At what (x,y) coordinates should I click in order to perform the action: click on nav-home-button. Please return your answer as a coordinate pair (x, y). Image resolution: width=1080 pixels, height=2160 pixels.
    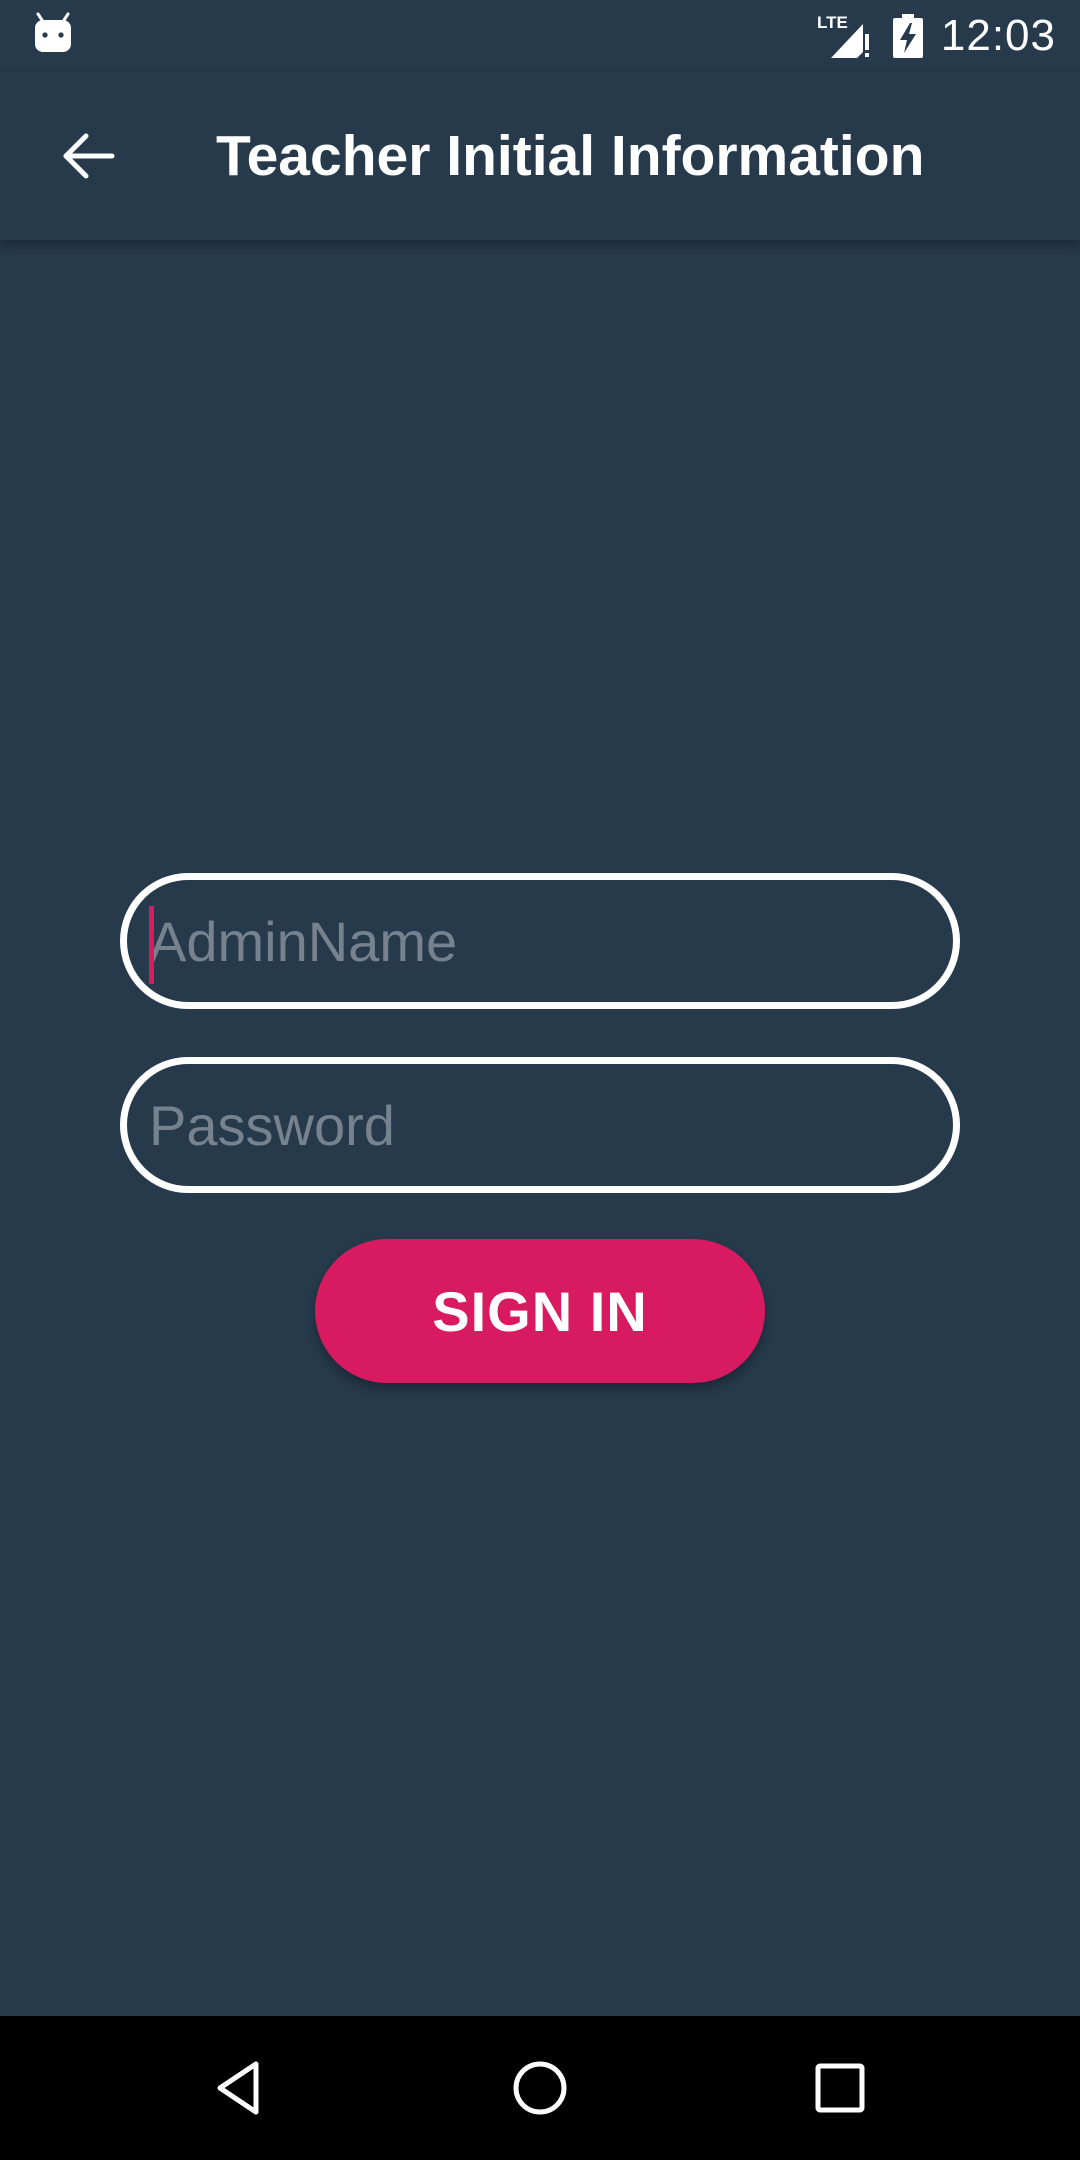
    Looking at the image, I should click on (540, 2088).